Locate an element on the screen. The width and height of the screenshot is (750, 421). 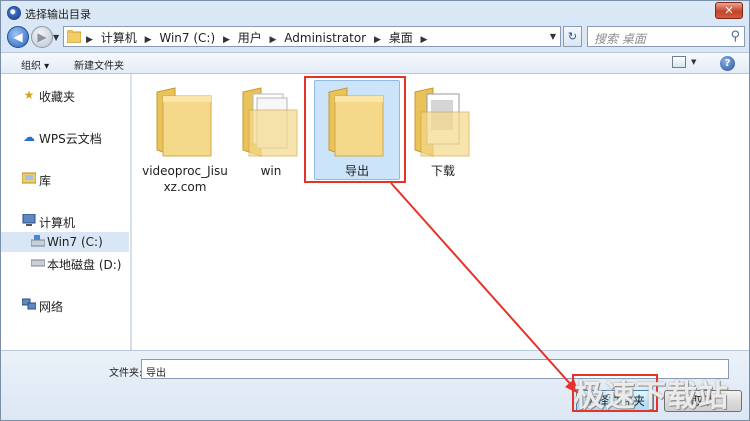
annotation-arrow is located at coordinates (484, 288).